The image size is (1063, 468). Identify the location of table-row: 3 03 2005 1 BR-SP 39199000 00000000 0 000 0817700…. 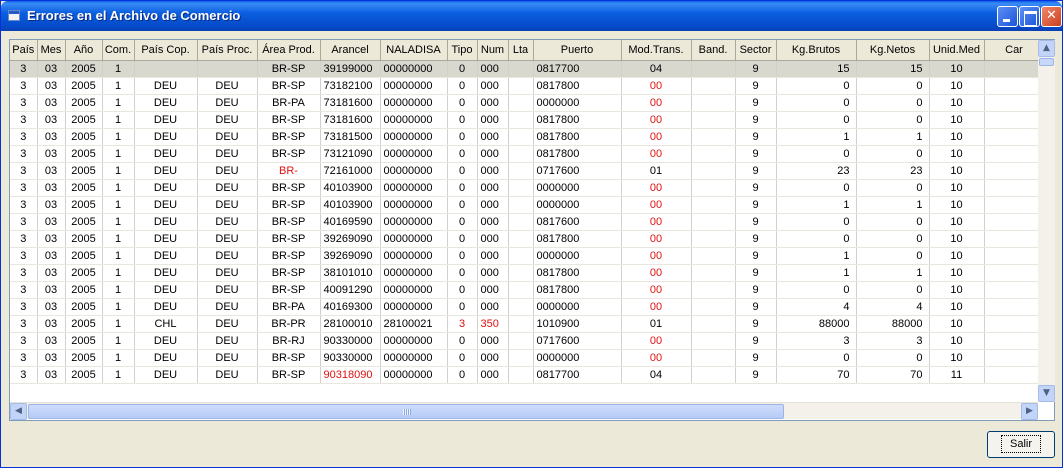
(527, 69).